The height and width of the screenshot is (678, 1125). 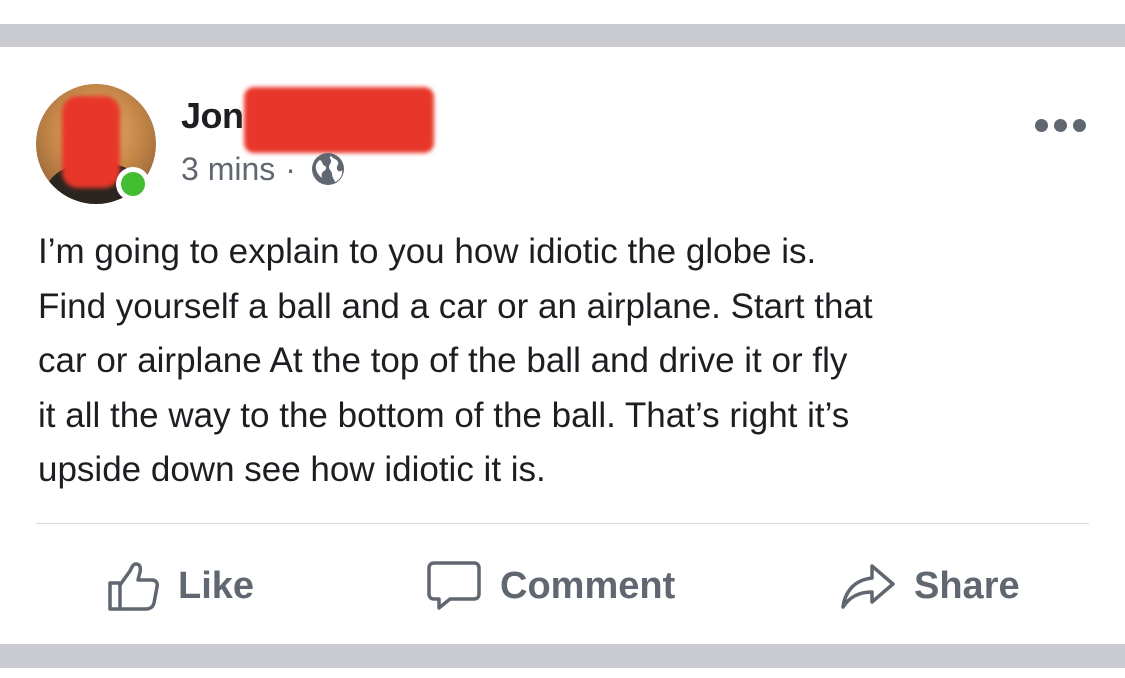 I want to click on share-label: Share, so click(x=967, y=585).